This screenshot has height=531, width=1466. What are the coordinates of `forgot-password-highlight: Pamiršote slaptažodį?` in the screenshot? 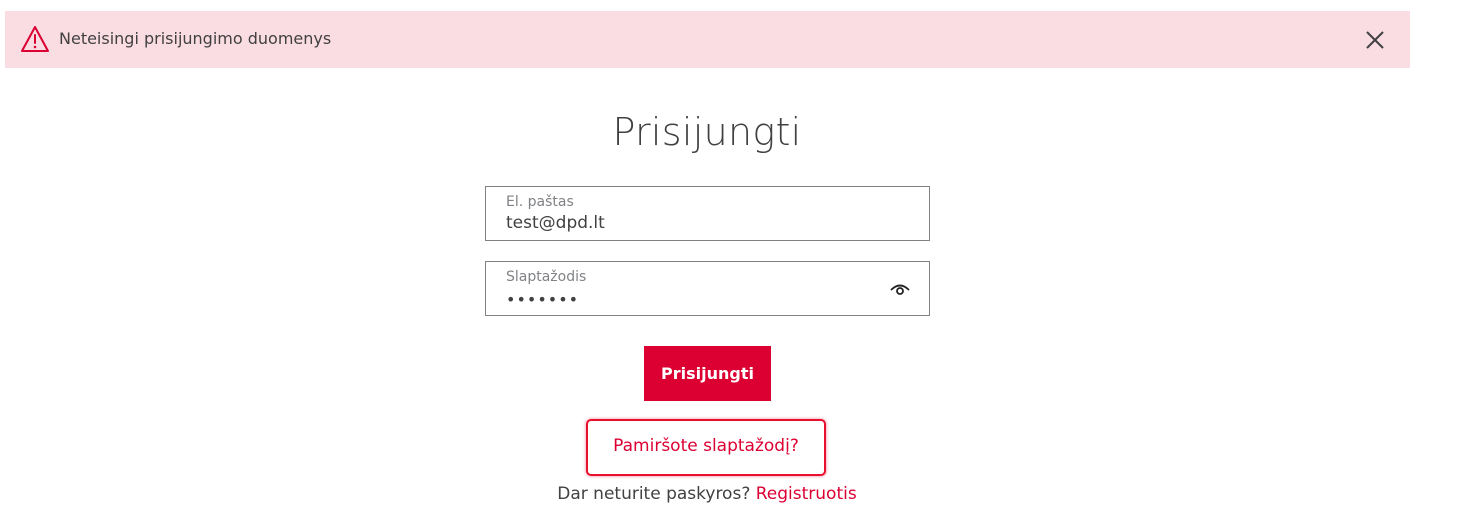 It's located at (706, 447).